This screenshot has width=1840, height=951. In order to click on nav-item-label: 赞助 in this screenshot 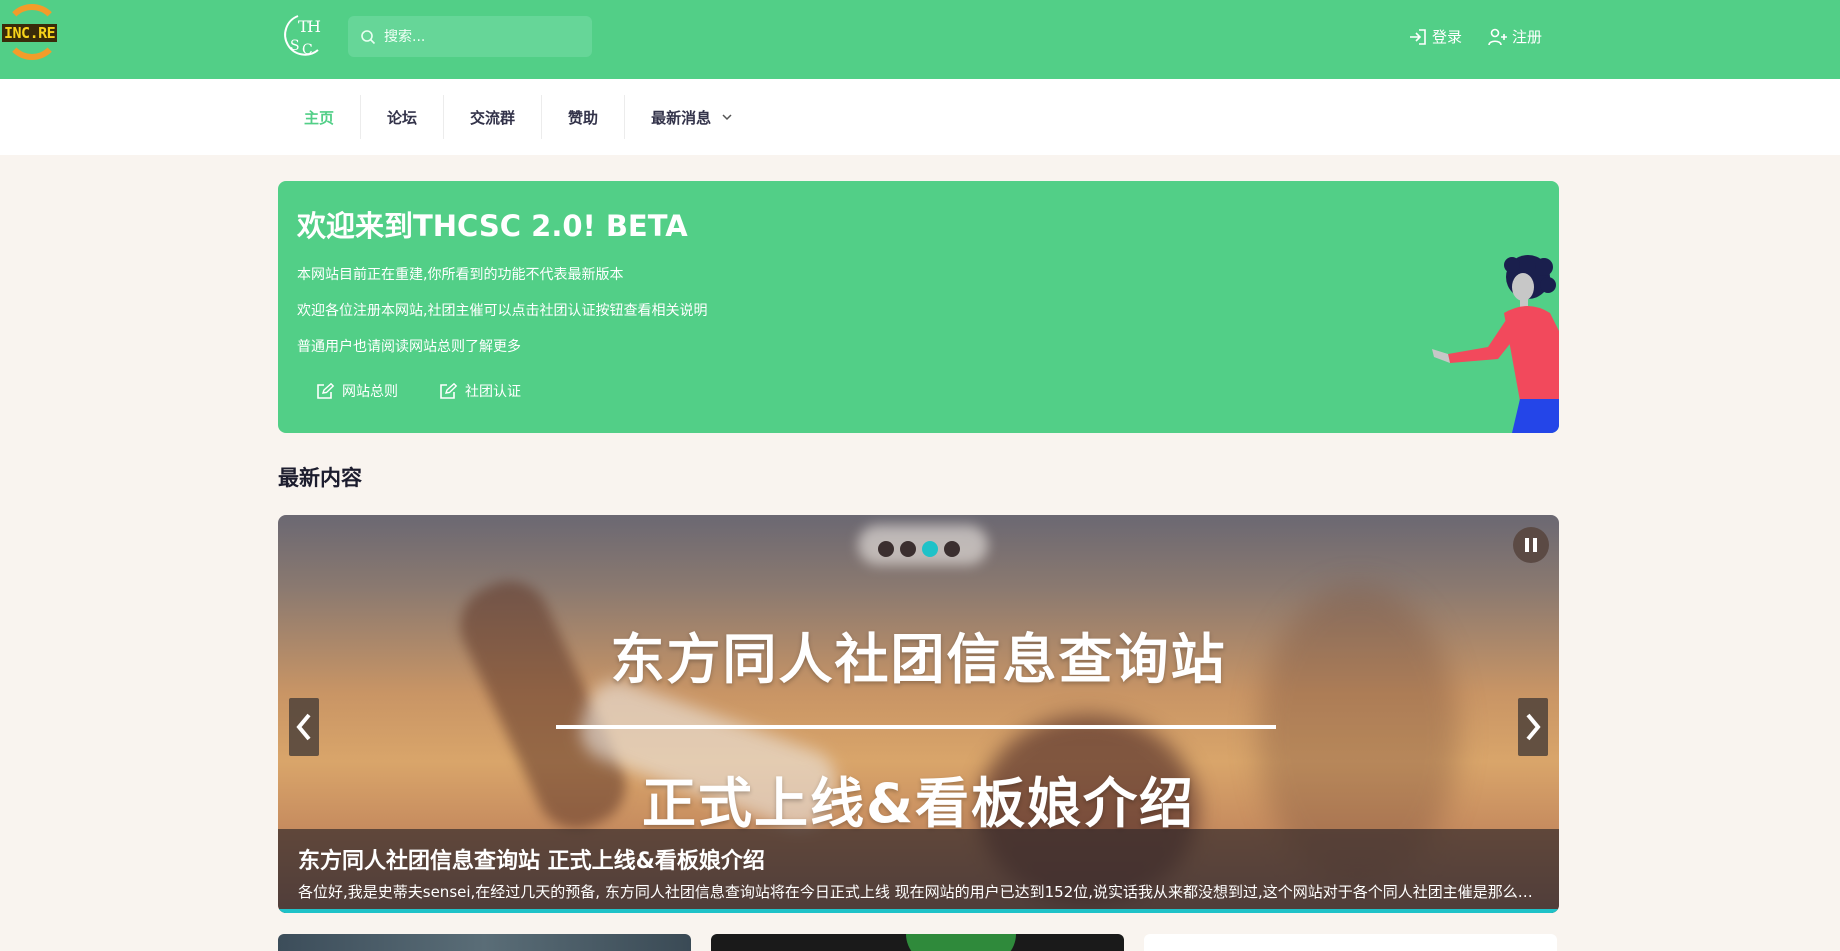, I will do `click(583, 117)`.